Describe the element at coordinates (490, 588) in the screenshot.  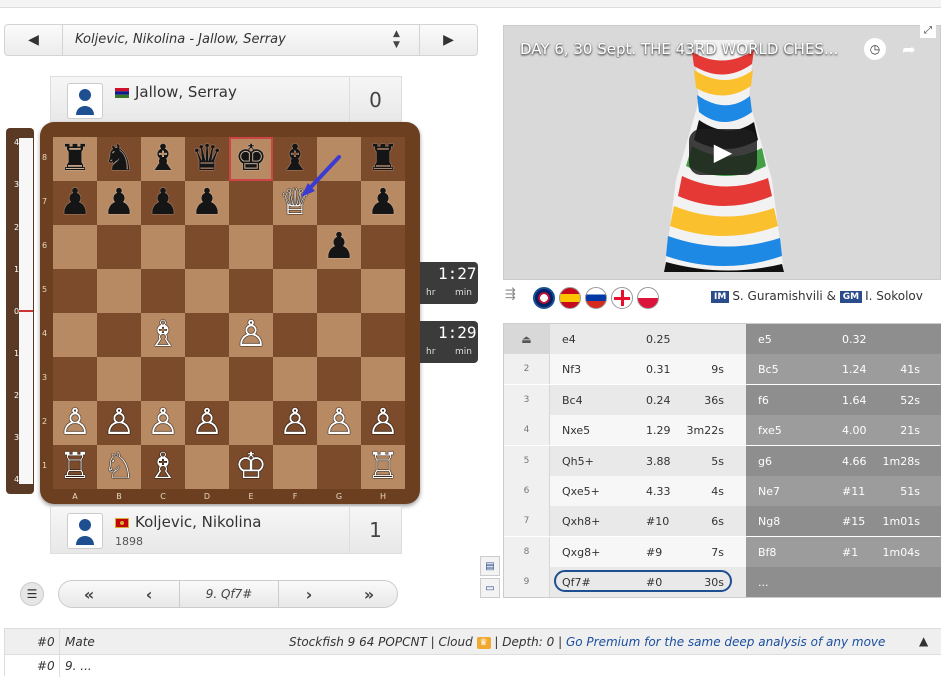
I see `comments-icon: ▭` at that location.